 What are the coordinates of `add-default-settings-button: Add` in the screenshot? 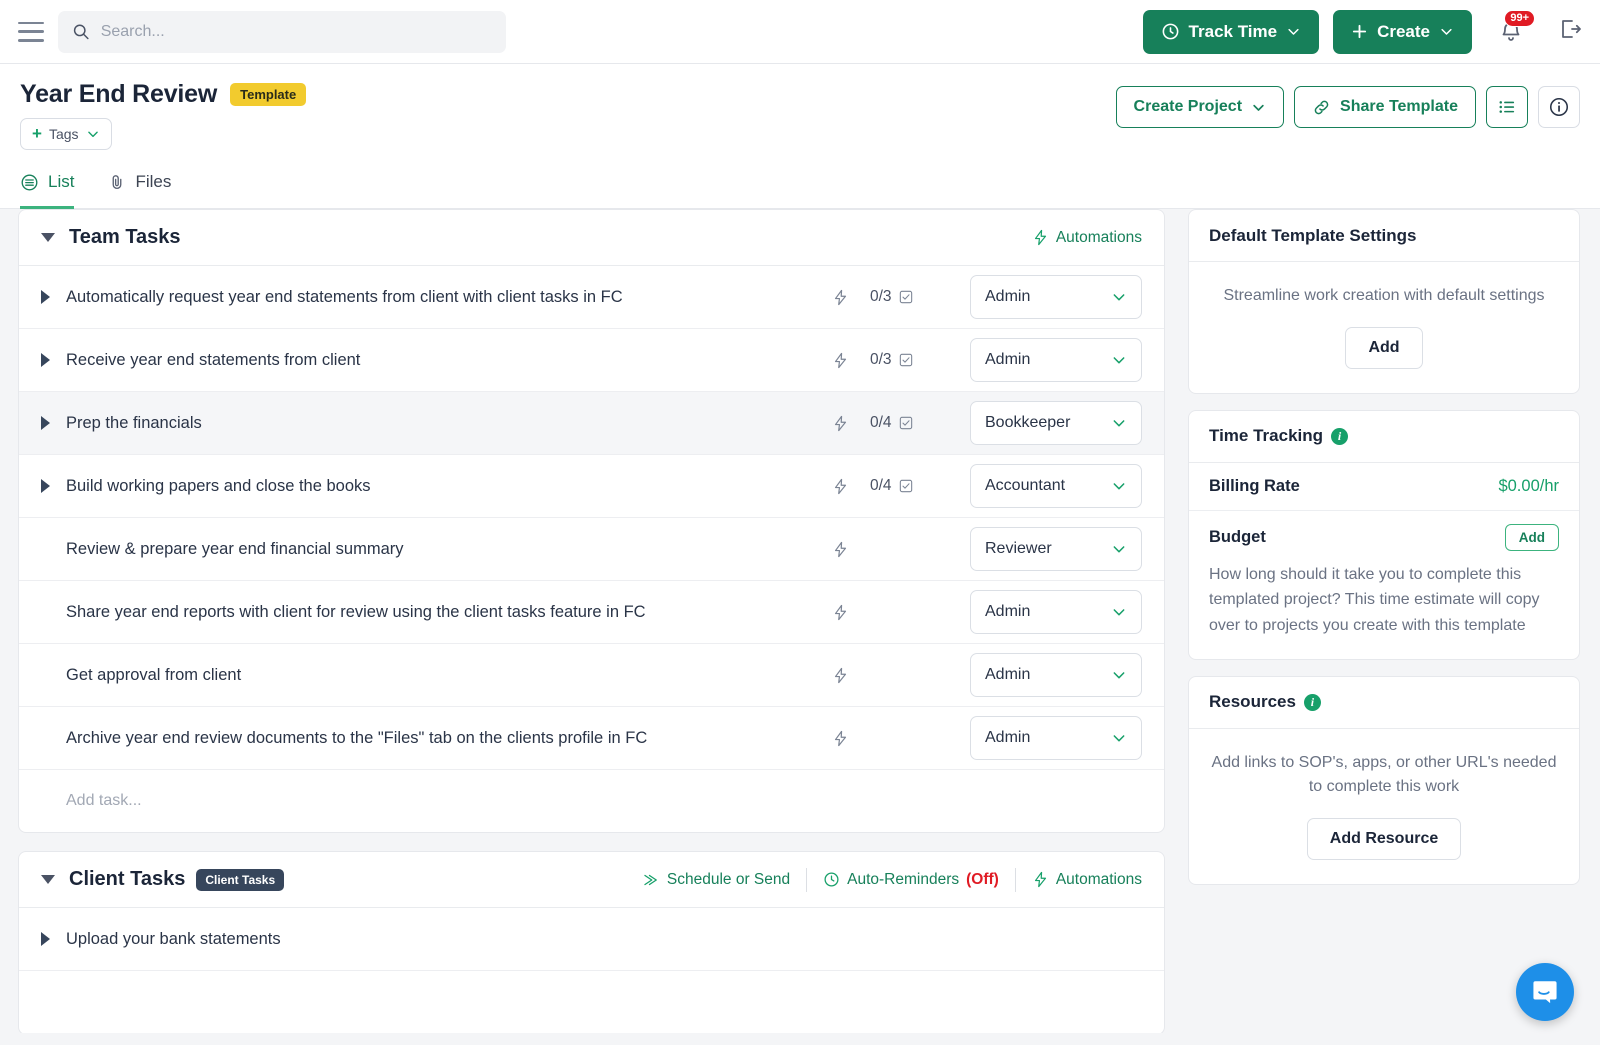 It's located at (1384, 347).